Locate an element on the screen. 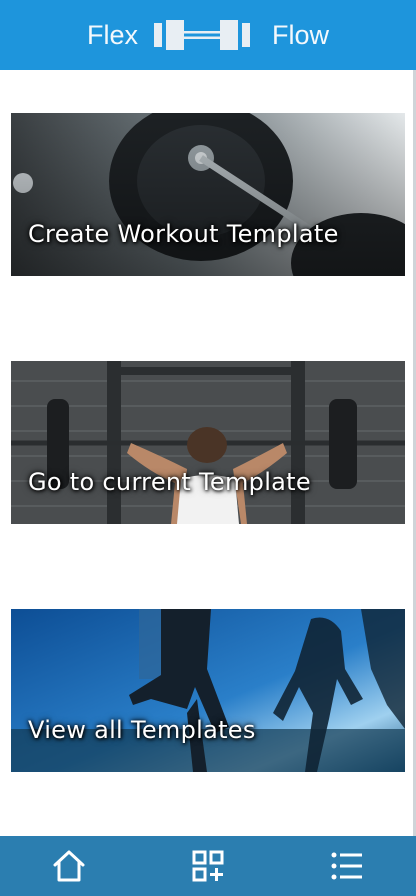 The image size is (416, 896). list-icon is located at coordinates (346, 866).